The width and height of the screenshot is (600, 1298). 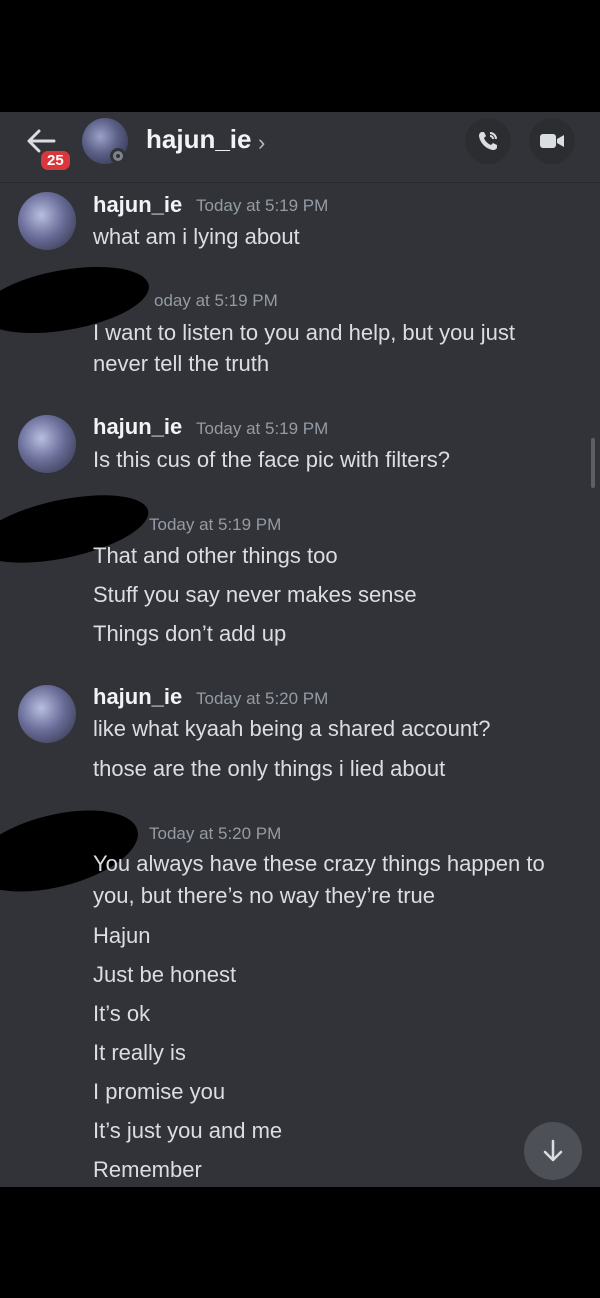 What do you see at coordinates (55, 160) in the screenshot?
I see `unread-badge: 25` at bounding box center [55, 160].